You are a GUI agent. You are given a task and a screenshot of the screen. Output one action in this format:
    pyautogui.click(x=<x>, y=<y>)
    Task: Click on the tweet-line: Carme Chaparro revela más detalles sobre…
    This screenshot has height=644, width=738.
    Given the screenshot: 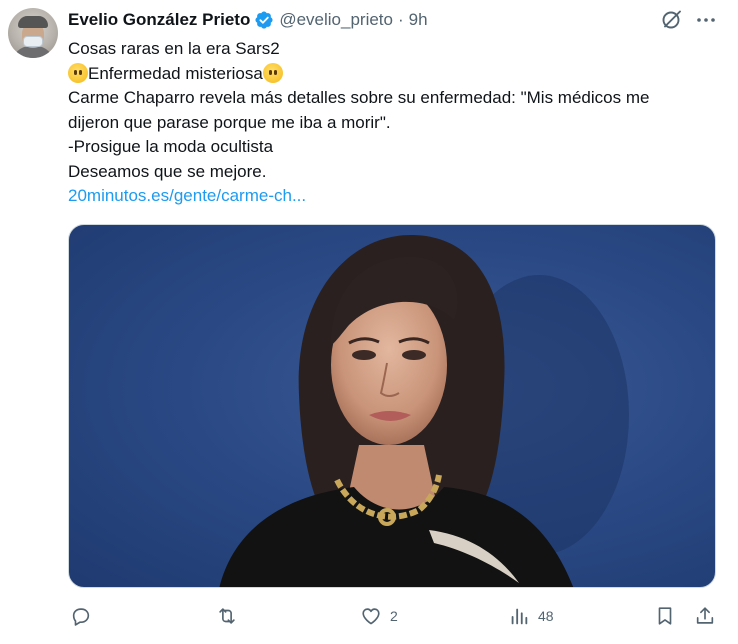 What is the action you would take?
    pyautogui.click(x=359, y=97)
    